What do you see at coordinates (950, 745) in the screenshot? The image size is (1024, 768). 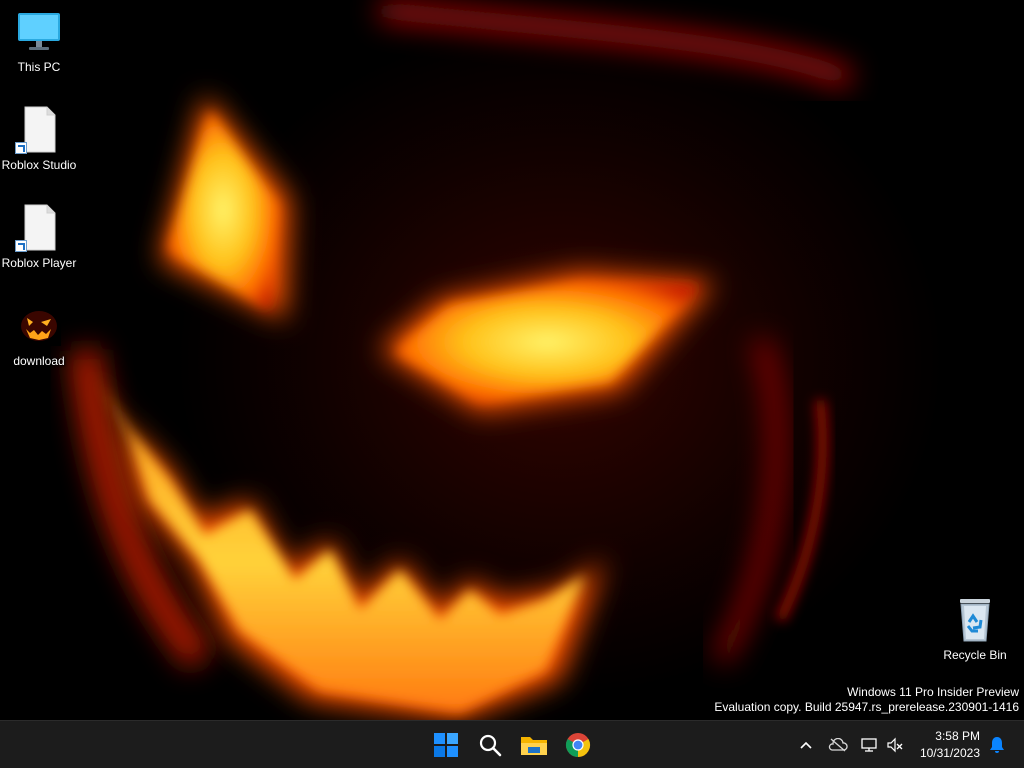 I see `taskbar-clock: 3:58 PM 10/31/2023` at bounding box center [950, 745].